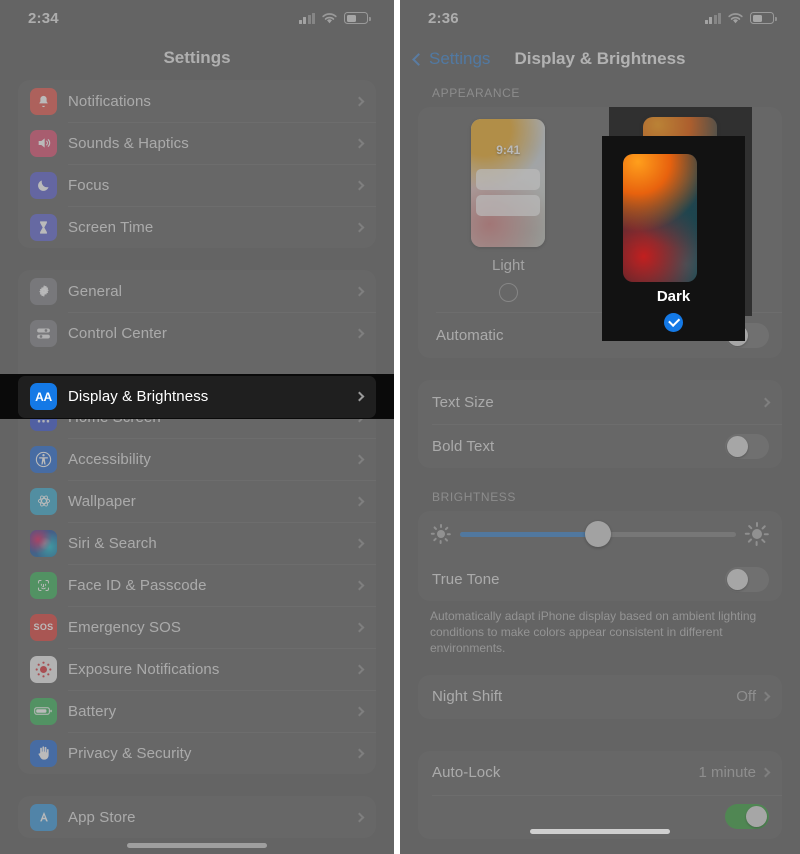 Image resolution: width=800 pixels, height=854 pixels. I want to click on light-radio-button, so click(508, 292).